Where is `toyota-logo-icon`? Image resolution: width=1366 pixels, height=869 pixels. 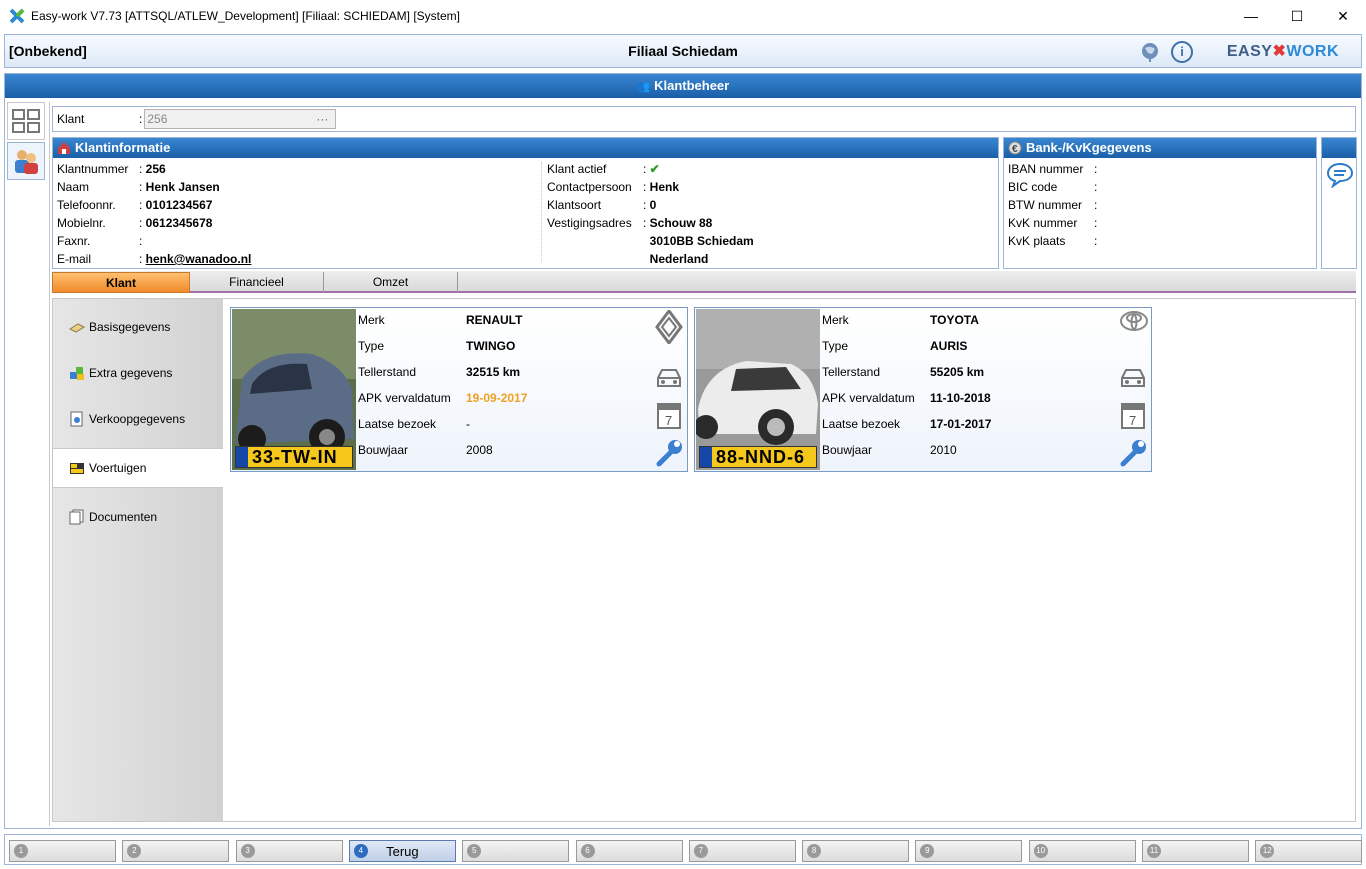 toyota-logo-icon is located at coordinates (1133, 324).